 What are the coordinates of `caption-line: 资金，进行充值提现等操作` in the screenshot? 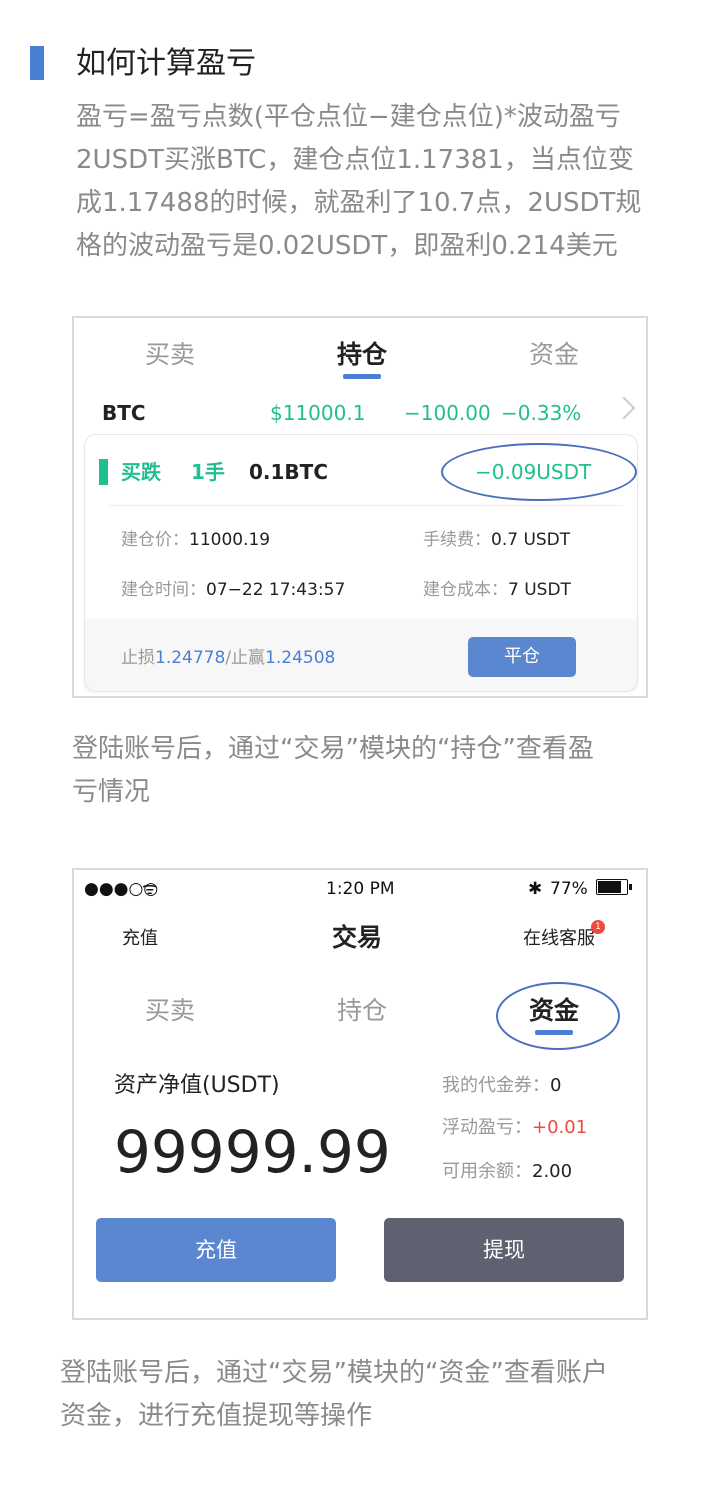 It's located at (216, 1416).